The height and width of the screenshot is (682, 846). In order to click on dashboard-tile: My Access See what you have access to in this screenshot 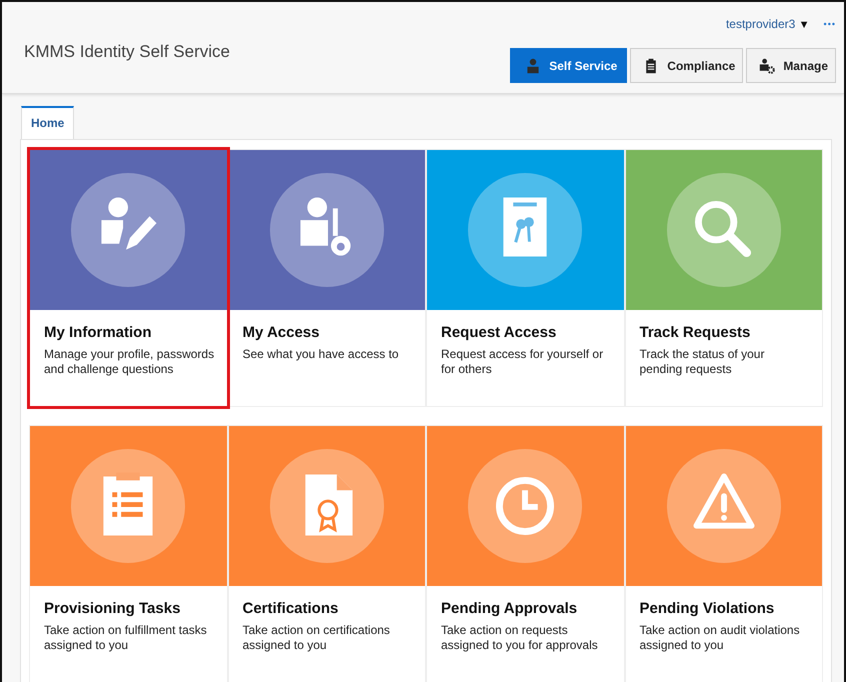, I will do `click(327, 278)`.